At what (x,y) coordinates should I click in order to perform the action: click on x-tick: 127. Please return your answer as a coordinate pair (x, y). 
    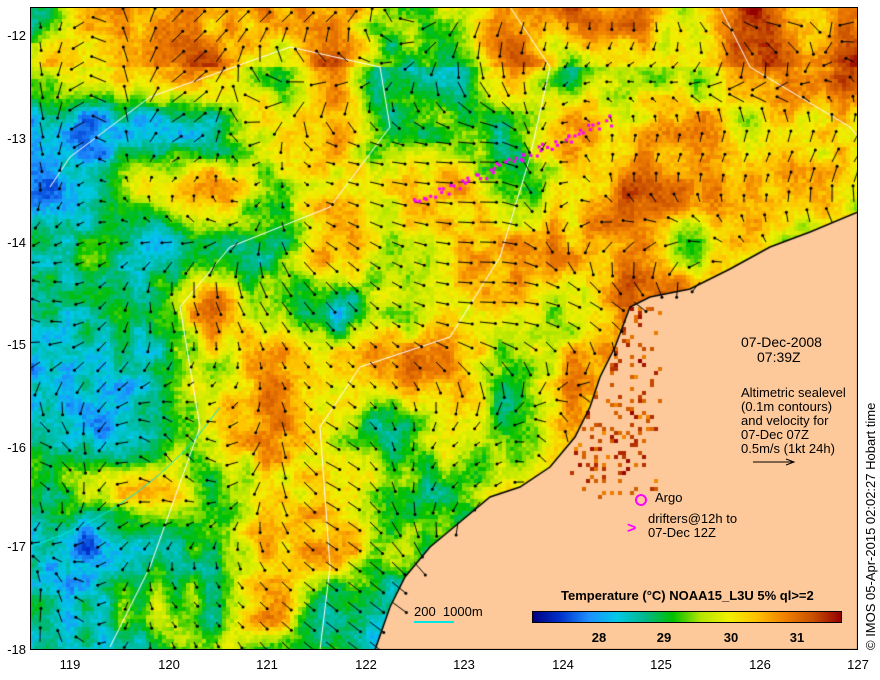
    Looking at the image, I should click on (858, 664).